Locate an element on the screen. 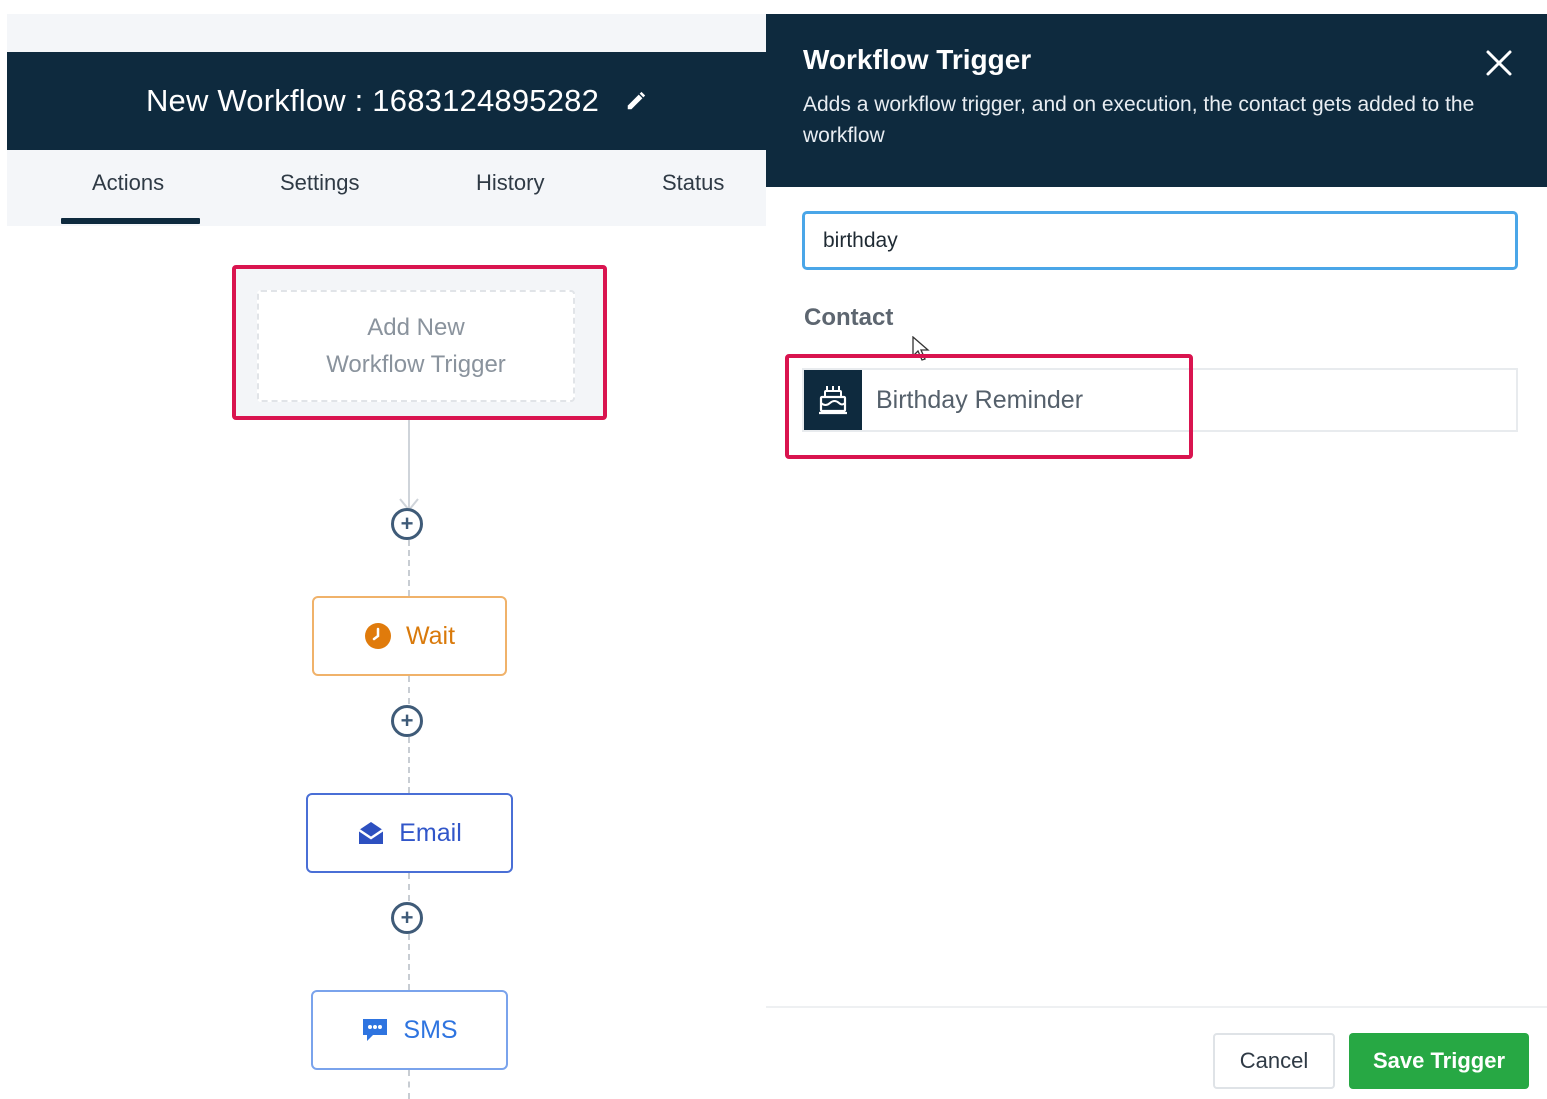 Image resolution: width=1547 pixels, height=1099 pixels. add-trigger-line1: Add New is located at coordinates (416, 327).